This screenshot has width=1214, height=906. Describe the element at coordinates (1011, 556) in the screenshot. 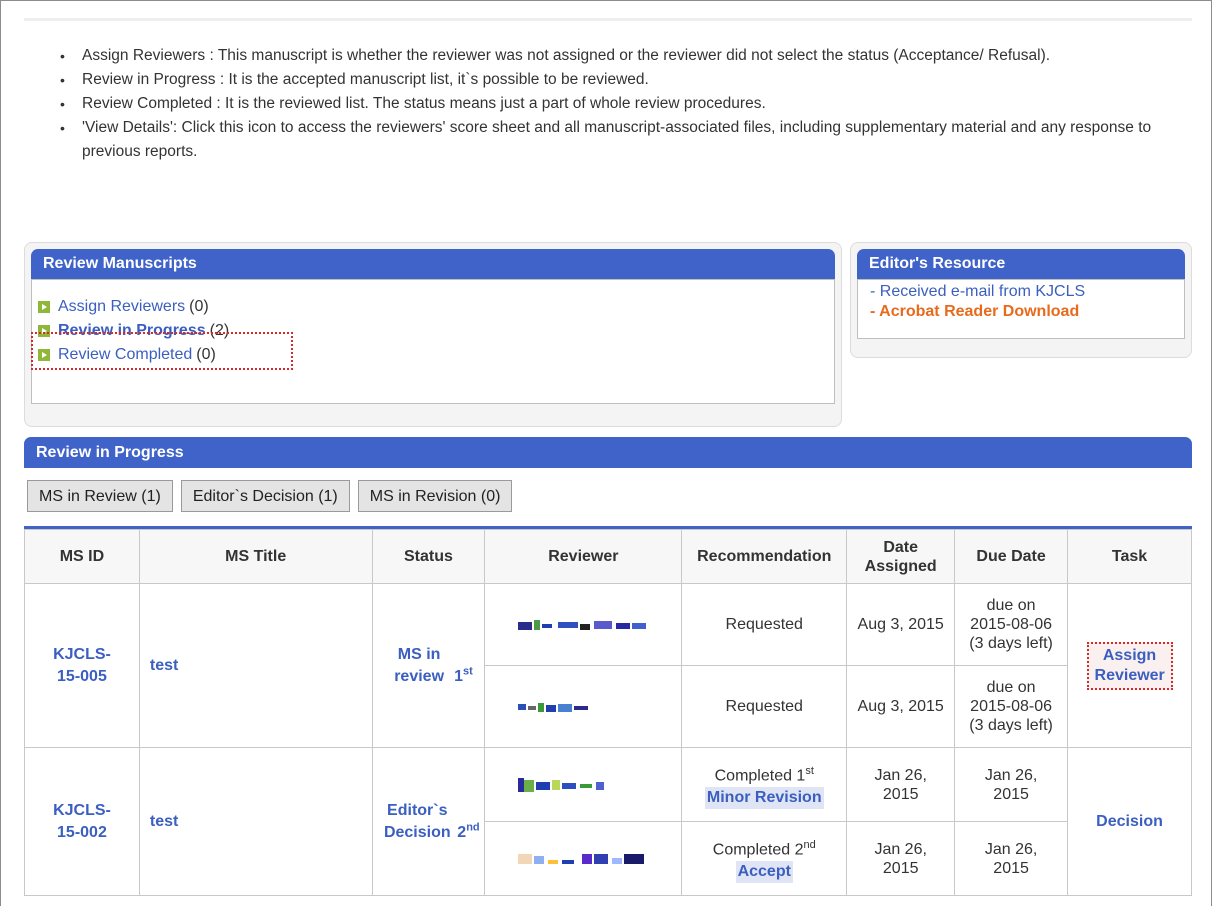

I see `col-due-date: Due Date` at that location.